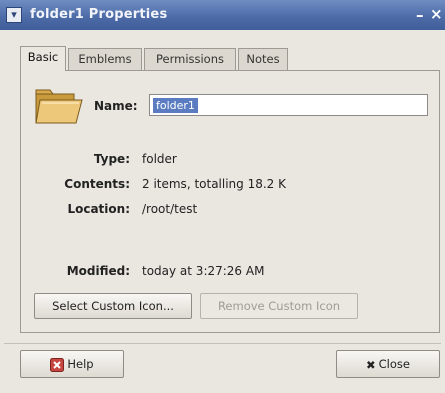 The height and width of the screenshot is (393, 445). I want to click on title-bar: ▾ folder1 Properties – ×, so click(222, 15).